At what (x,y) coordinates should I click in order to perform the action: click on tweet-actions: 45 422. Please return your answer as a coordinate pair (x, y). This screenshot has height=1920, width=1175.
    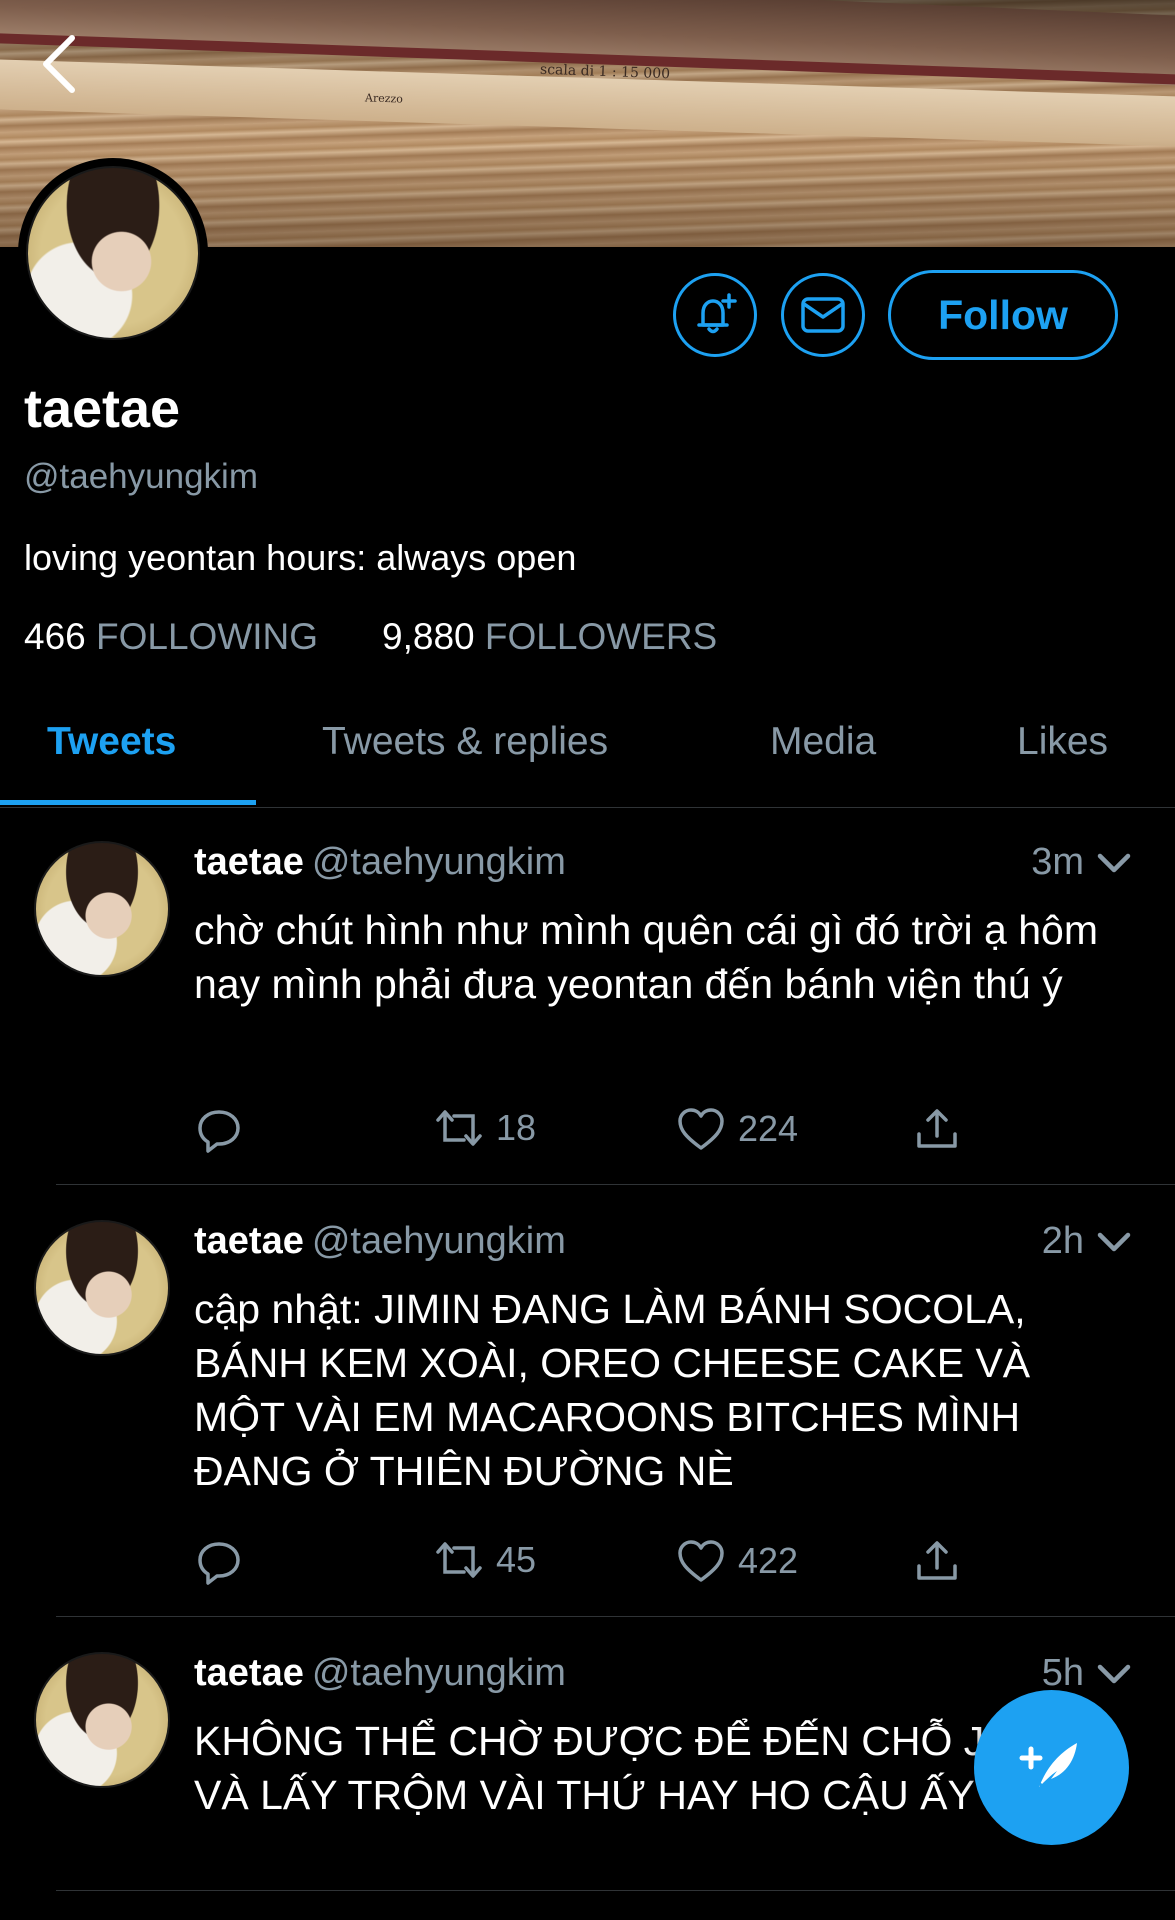
    Looking at the image, I should click on (594, 1568).